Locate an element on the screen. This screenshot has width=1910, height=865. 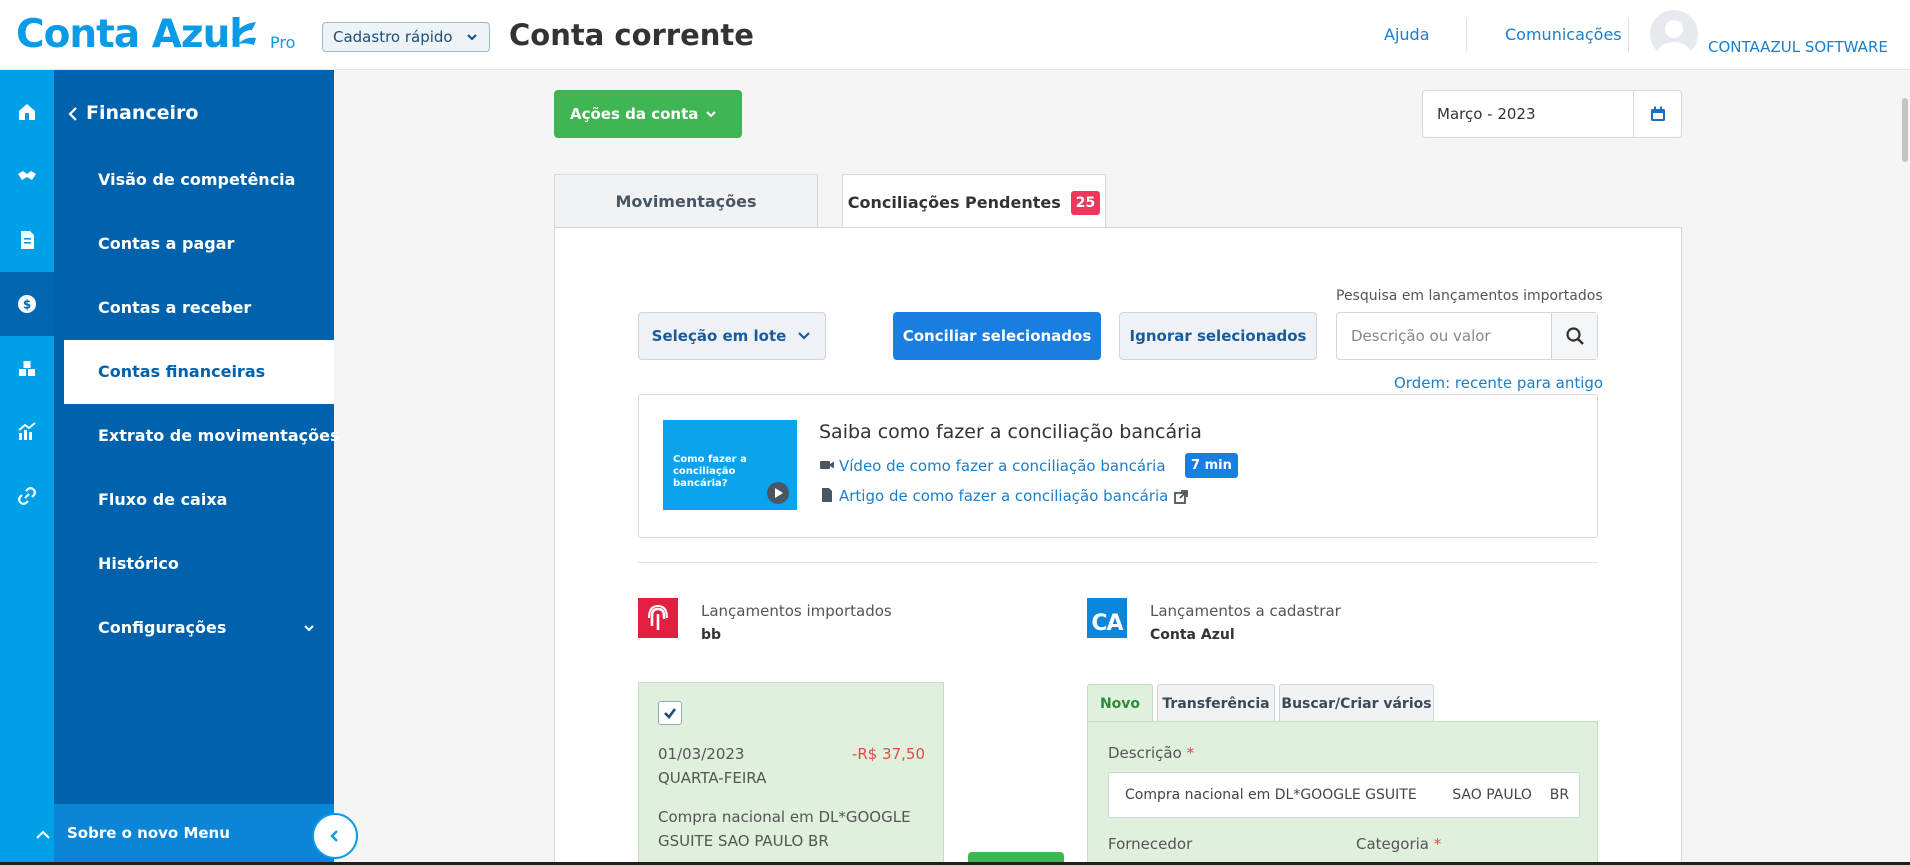
video-thumbnail: Como fazer a conciliação bancária? is located at coordinates (730, 465).